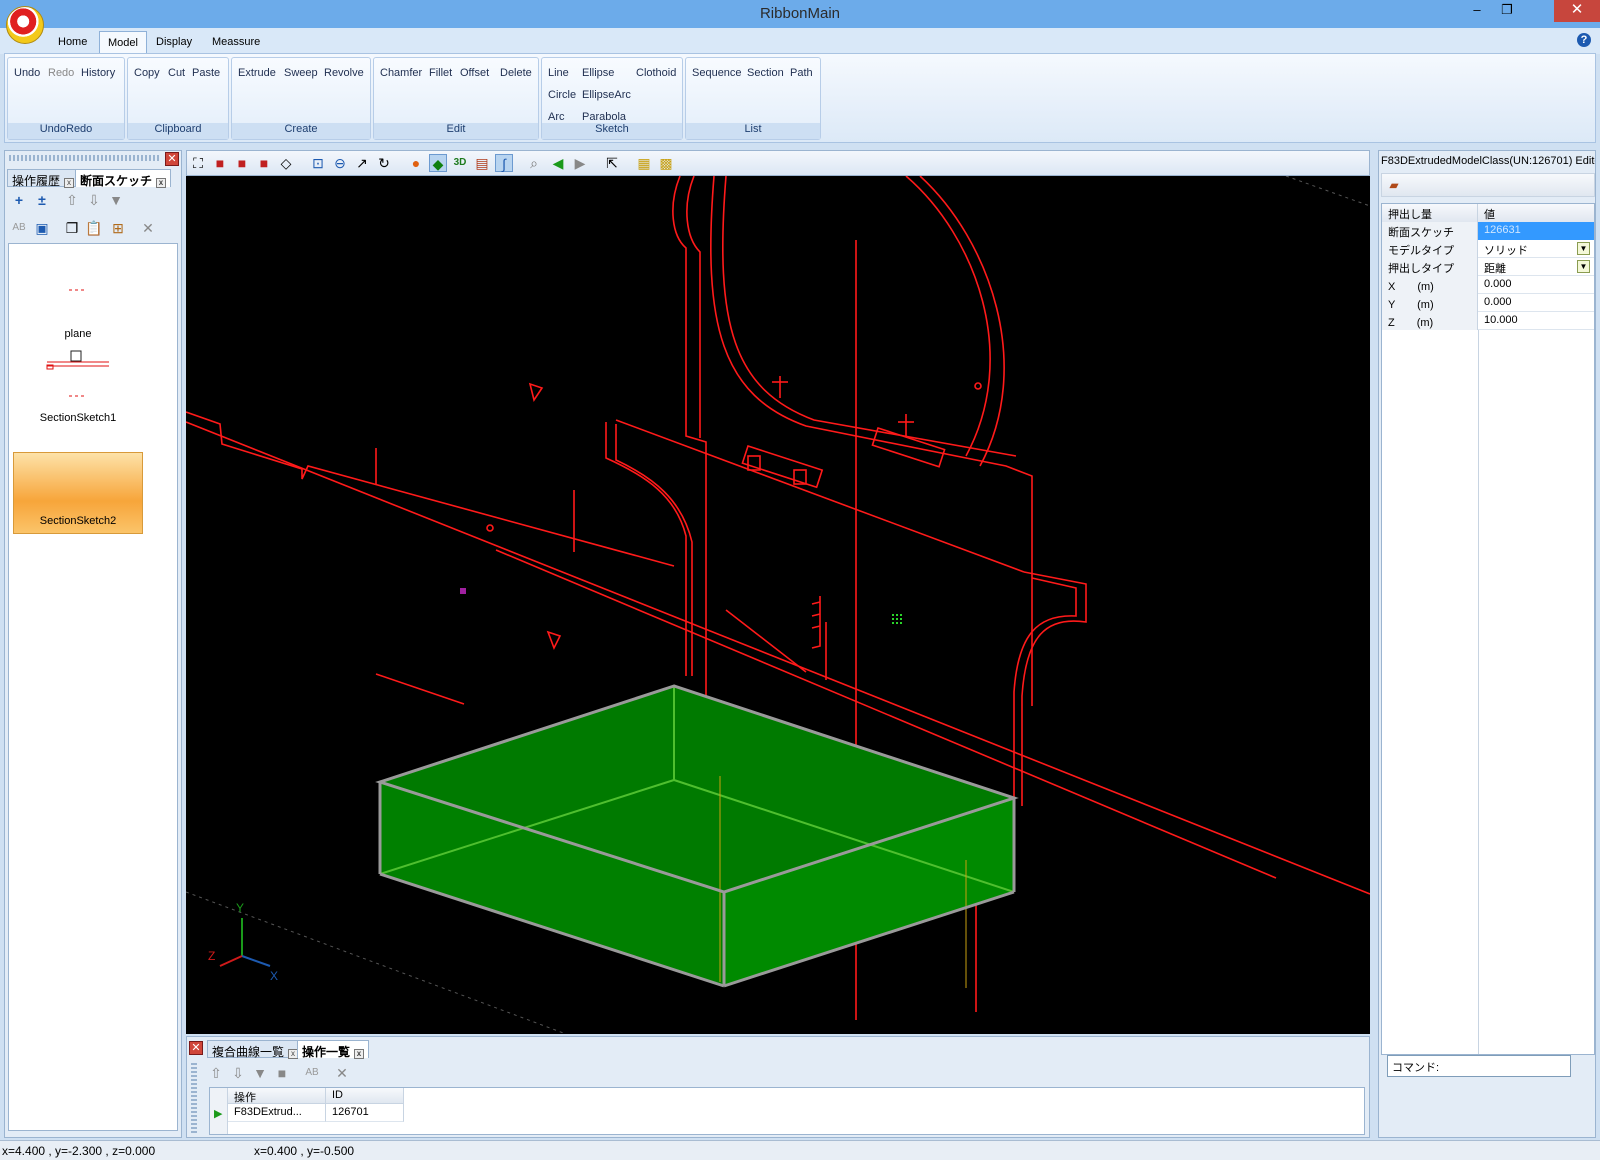  What do you see at coordinates (1536, 231) in the screenshot?
I see `property-value: 126631` at bounding box center [1536, 231].